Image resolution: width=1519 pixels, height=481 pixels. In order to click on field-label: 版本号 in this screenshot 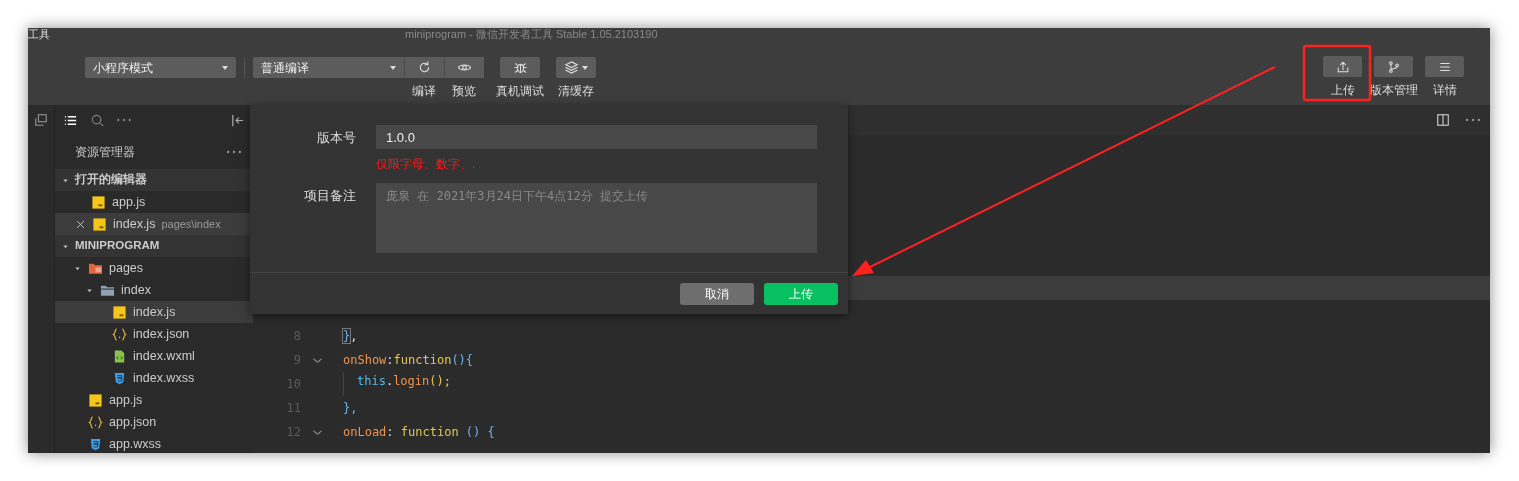, I will do `click(336, 138)`.